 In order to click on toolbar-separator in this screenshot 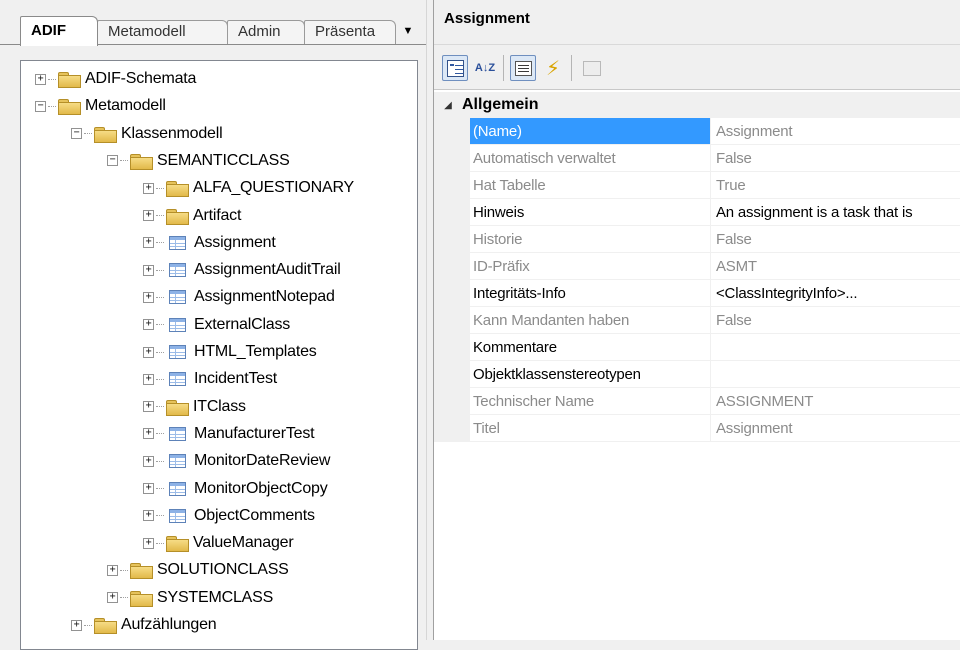, I will do `click(503, 68)`.